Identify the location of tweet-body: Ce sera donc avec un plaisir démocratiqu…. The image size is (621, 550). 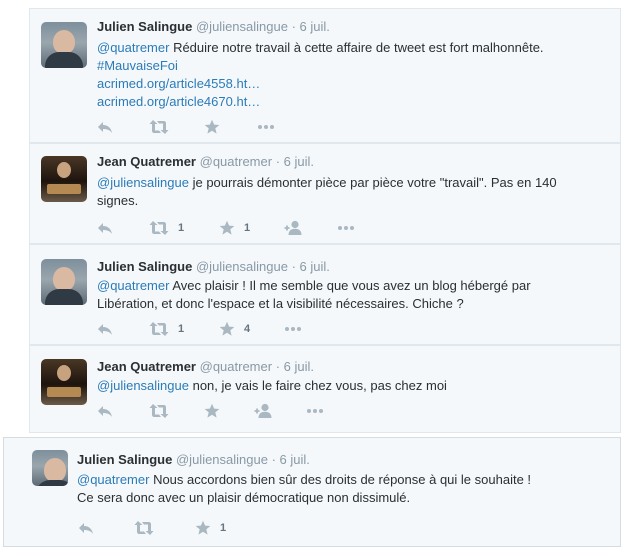
(244, 497).